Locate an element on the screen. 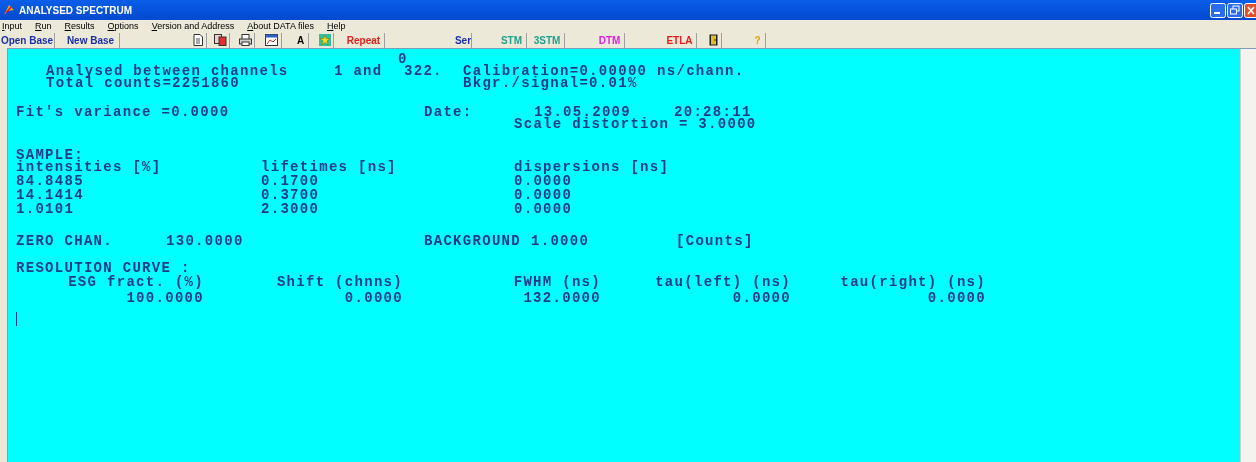 This screenshot has width=1256, height=462. menu-item: Options is located at coordinates (123, 26).